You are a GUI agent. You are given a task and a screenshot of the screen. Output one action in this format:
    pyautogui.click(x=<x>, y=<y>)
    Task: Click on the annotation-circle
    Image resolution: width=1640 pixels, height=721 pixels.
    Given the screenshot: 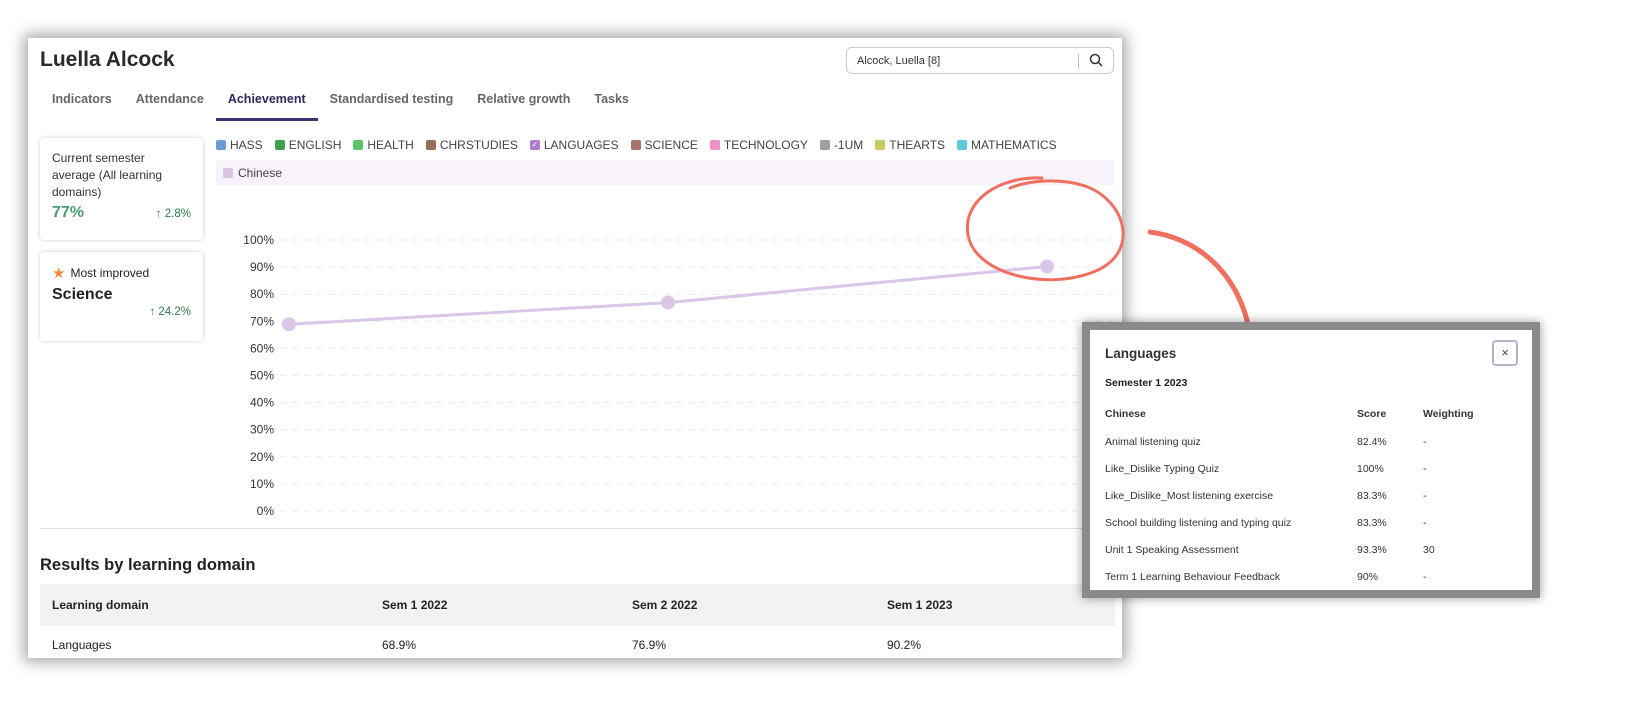 What is the action you would take?
    pyautogui.click(x=1045, y=229)
    